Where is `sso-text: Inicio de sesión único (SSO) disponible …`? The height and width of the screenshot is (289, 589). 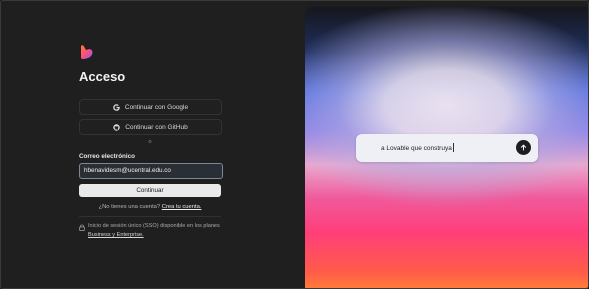 sso-text: Inicio de sesión único (SSO) disponible … is located at coordinates (154, 226).